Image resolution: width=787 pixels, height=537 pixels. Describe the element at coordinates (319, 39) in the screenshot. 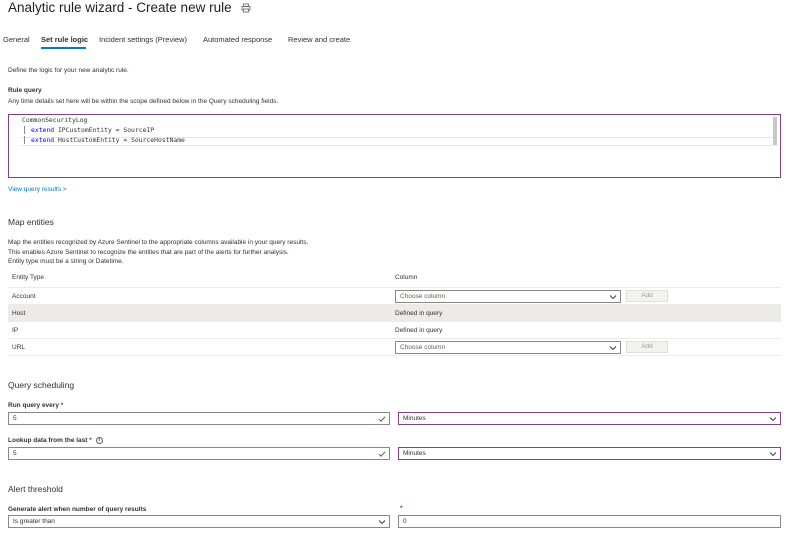

I see `tab-review-and-create: Review and create` at that location.